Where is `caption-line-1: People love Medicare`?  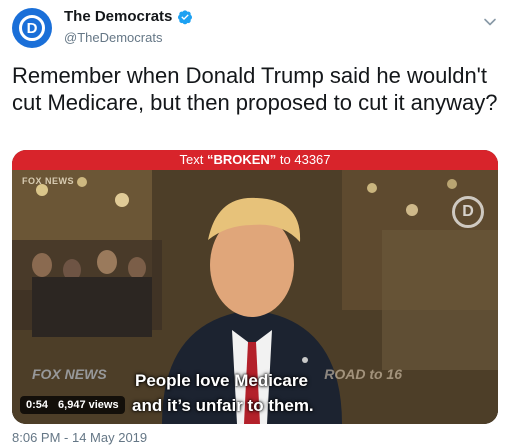
caption-line-1: People love Medicare is located at coordinates (221, 380).